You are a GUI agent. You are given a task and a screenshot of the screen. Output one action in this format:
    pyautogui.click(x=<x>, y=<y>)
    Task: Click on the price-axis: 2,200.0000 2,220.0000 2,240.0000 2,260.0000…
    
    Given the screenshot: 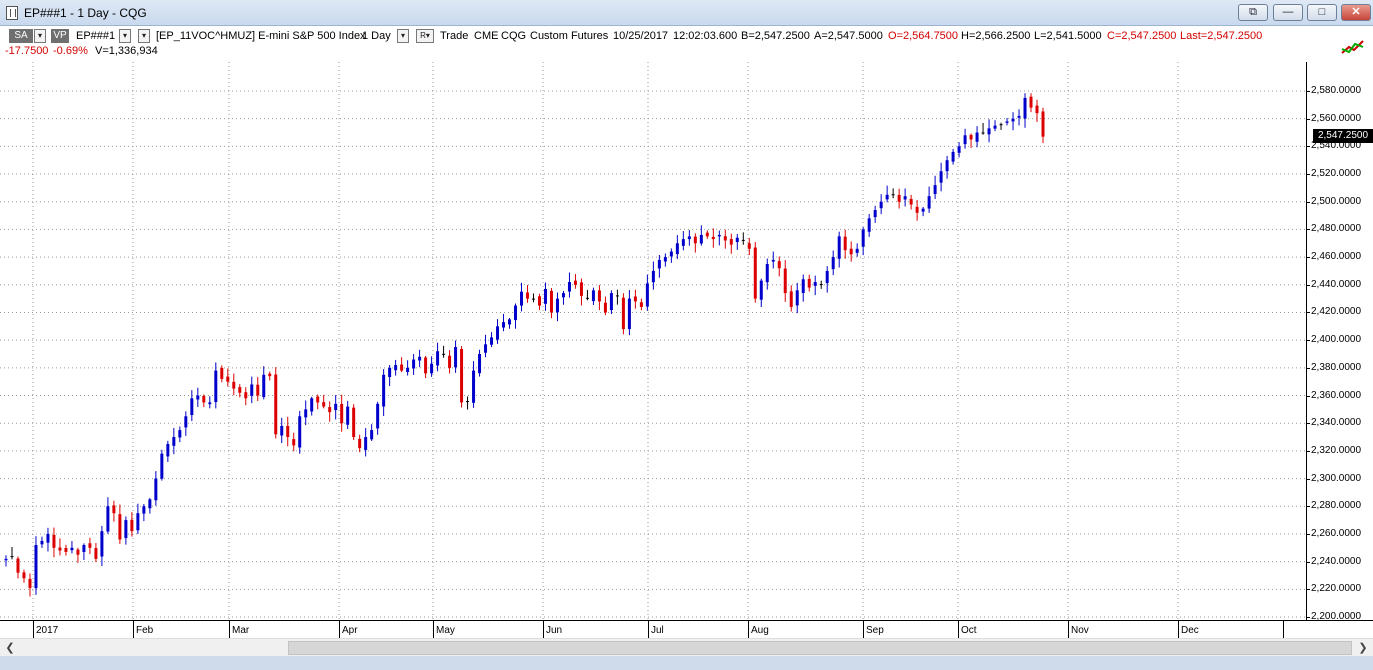 What is the action you would take?
    pyautogui.click(x=1339, y=342)
    